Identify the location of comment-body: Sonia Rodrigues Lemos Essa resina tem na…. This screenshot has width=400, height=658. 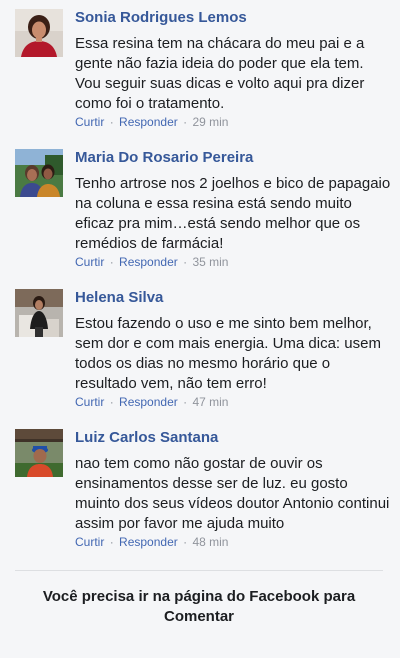
(233, 68).